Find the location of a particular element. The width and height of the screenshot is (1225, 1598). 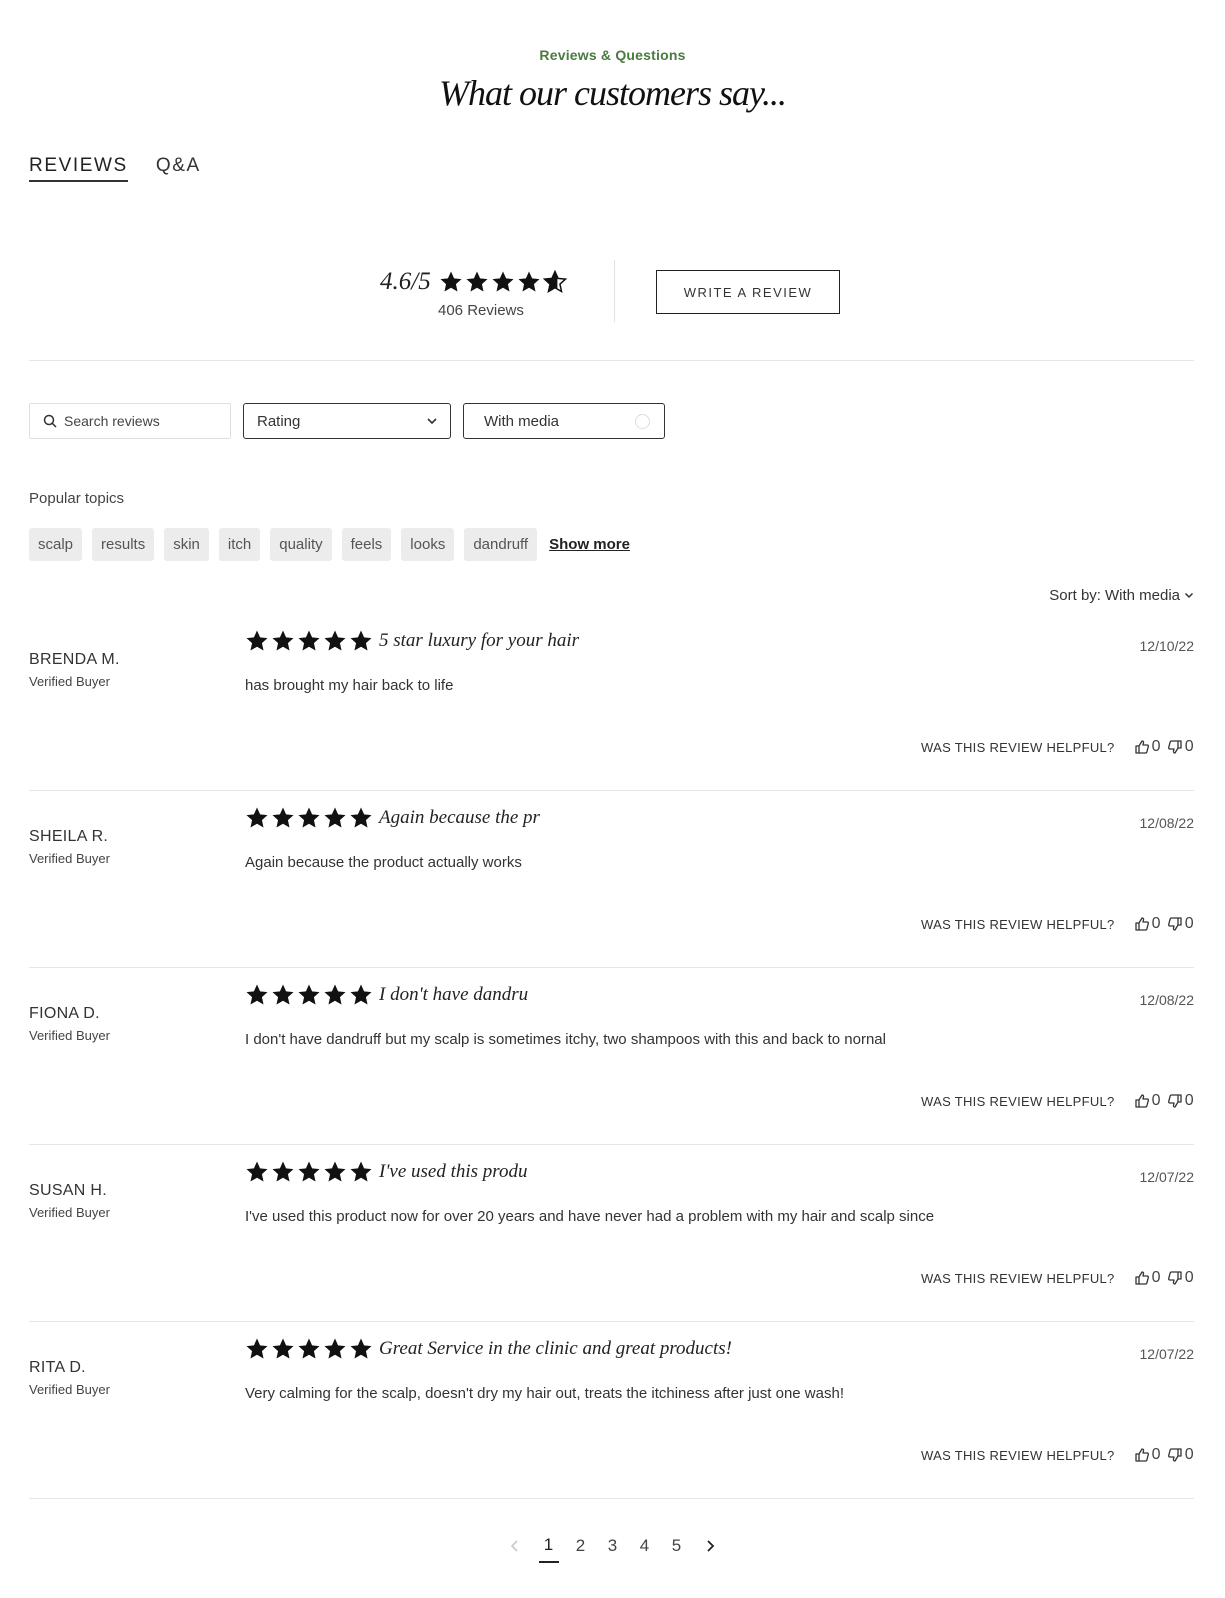

summary-divider is located at coordinates (614, 291).